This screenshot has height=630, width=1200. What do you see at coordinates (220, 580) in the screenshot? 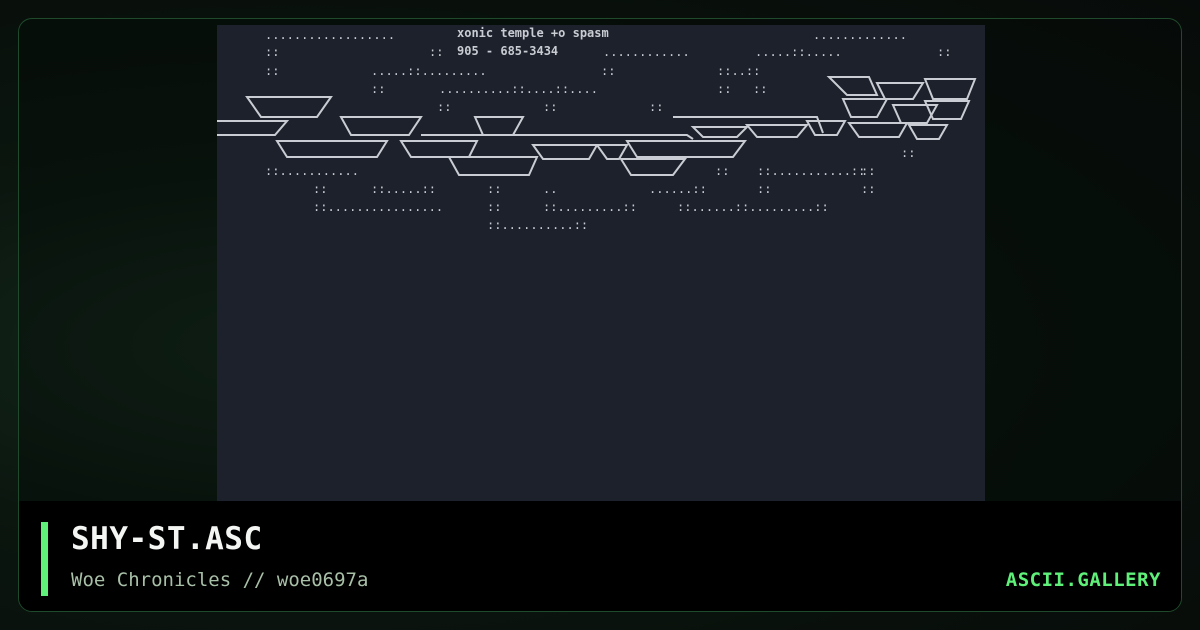
I see `art-subtitle: Woe Chronicles // woe0697a` at bounding box center [220, 580].